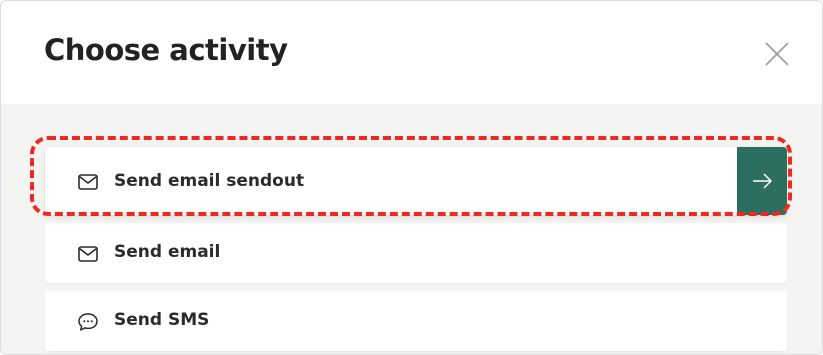  I want to click on chat-bubble-icon, so click(88, 322).